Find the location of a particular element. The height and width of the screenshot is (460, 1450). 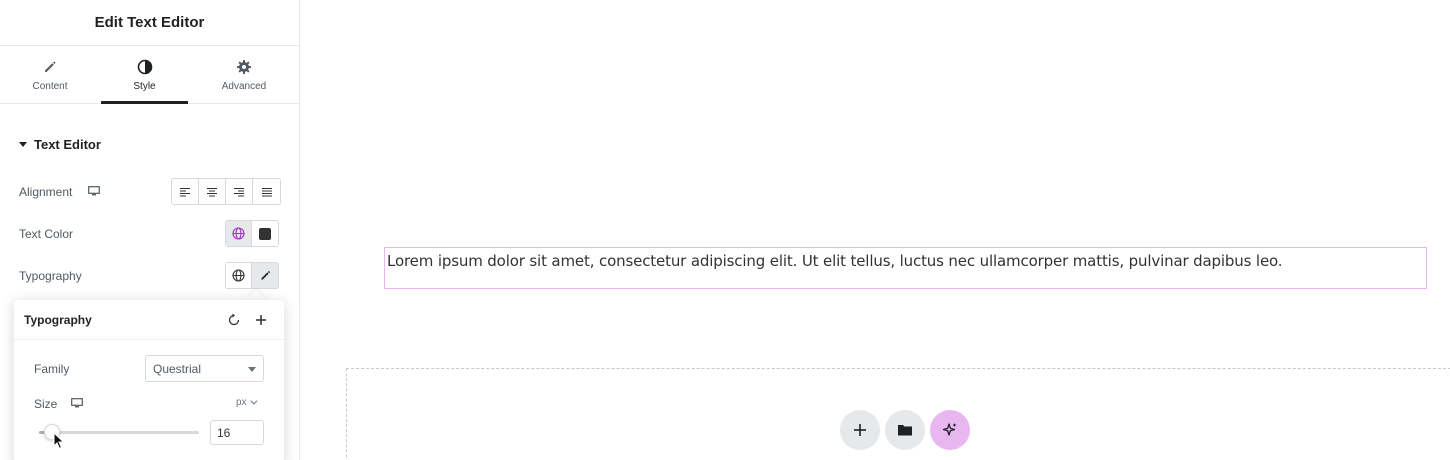

add-section-button is located at coordinates (860, 430).